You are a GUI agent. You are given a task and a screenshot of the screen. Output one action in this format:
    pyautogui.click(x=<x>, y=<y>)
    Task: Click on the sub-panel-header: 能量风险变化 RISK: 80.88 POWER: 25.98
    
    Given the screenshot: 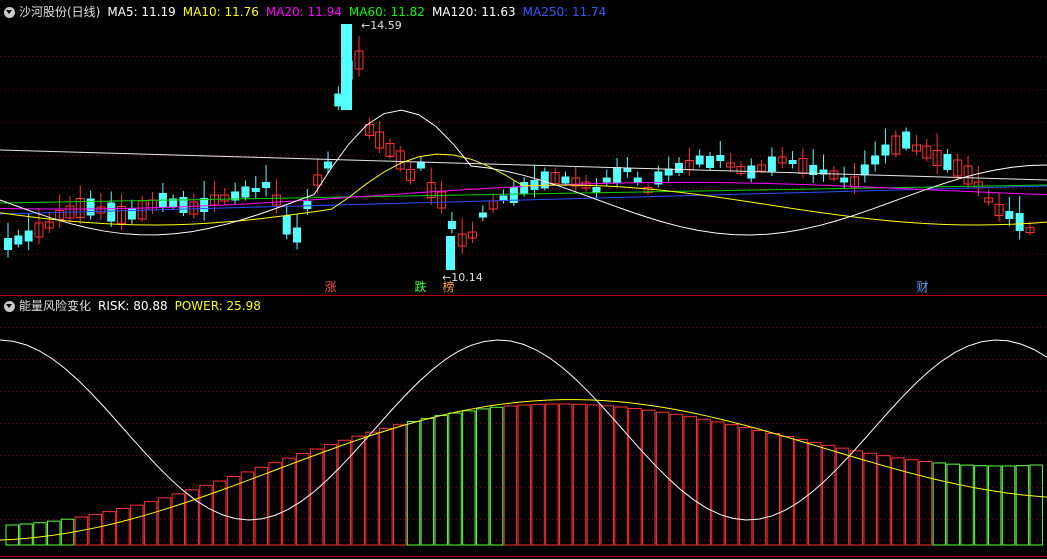 What is the action you would take?
    pyautogui.click(x=134, y=306)
    